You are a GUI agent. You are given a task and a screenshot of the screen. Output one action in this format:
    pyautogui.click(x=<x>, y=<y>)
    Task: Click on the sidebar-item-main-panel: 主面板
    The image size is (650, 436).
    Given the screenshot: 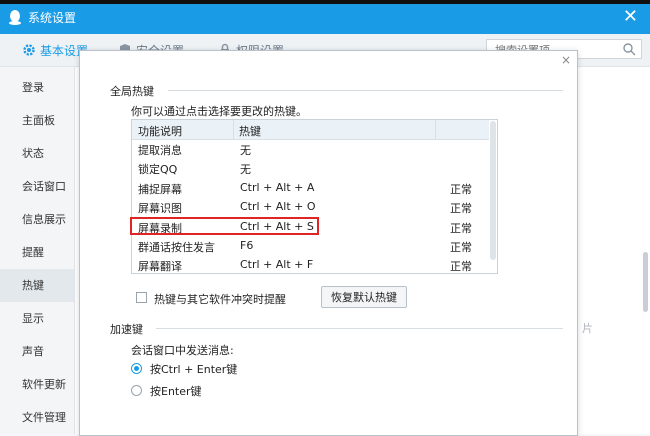 What is the action you would take?
    pyautogui.click(x=37, y=120)
    